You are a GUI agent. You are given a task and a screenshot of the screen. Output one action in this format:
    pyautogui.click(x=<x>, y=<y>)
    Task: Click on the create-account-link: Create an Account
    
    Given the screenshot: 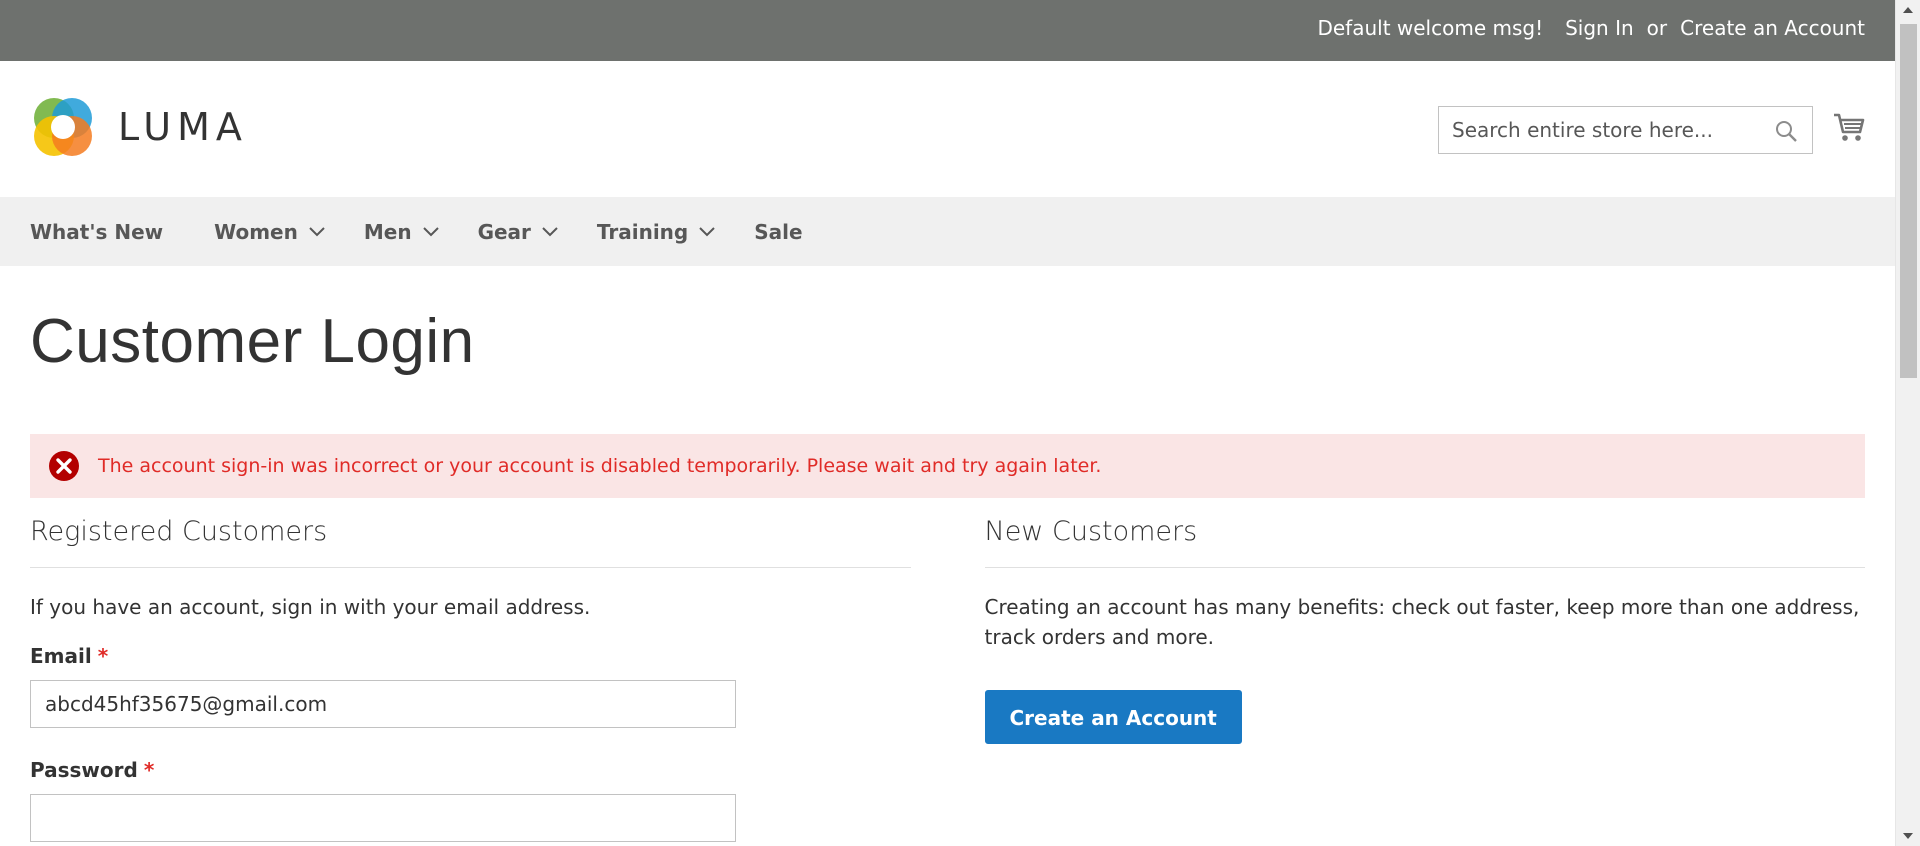 What is the action you would take?
    pyautogui.click(x=1772, y=28)
    